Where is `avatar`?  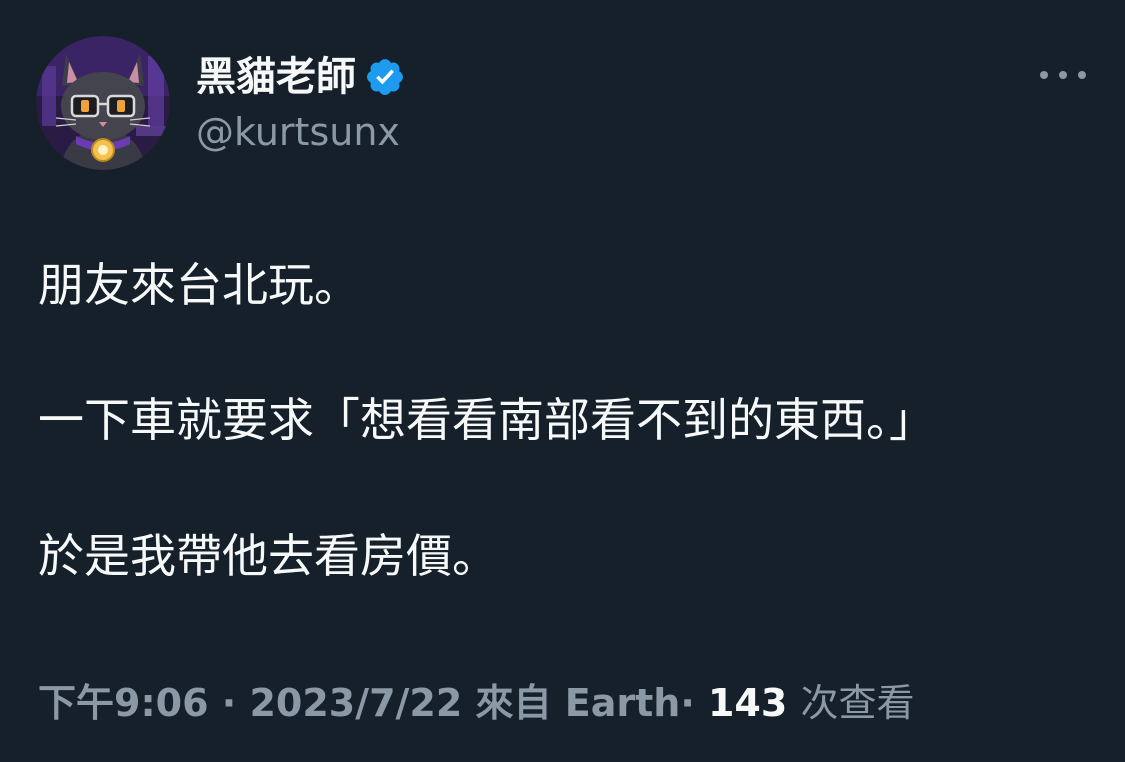 avatar is located at coordinates (103, 103).